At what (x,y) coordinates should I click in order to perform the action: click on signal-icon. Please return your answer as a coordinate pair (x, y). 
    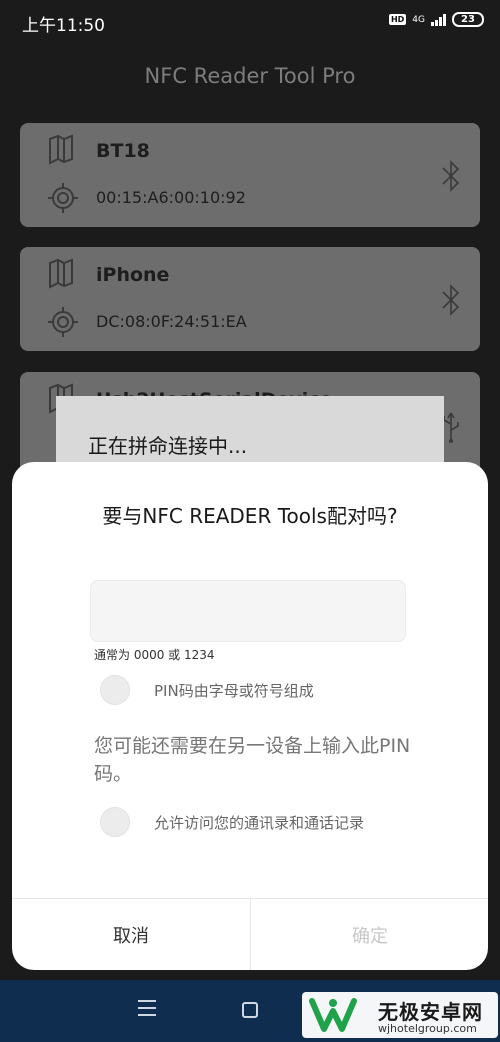
    Looking at the image, I should click on (438, 19).